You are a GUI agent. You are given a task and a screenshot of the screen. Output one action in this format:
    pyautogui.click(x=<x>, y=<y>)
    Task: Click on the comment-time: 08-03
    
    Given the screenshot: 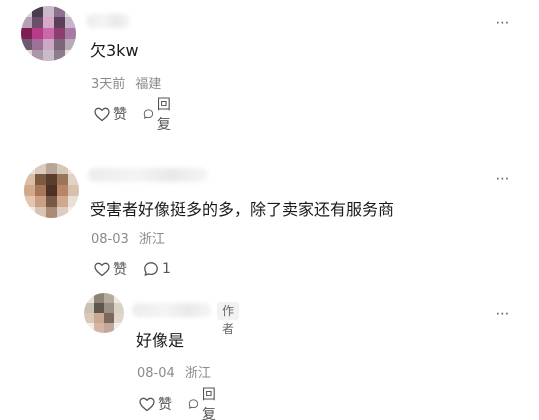 What is the action you would take?
    pyautogui.click(x=110, y=239)
    